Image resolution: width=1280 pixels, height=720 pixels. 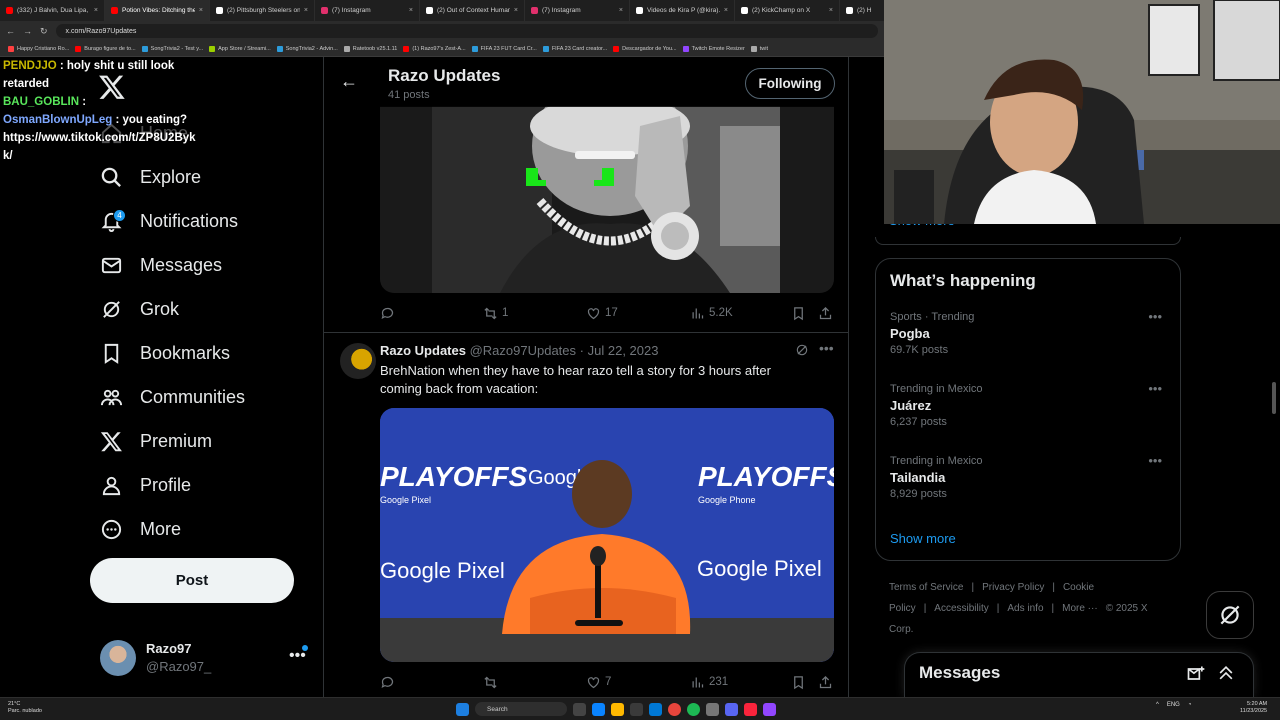 I want to click on expand-icon, so click(x=1226, y=673).